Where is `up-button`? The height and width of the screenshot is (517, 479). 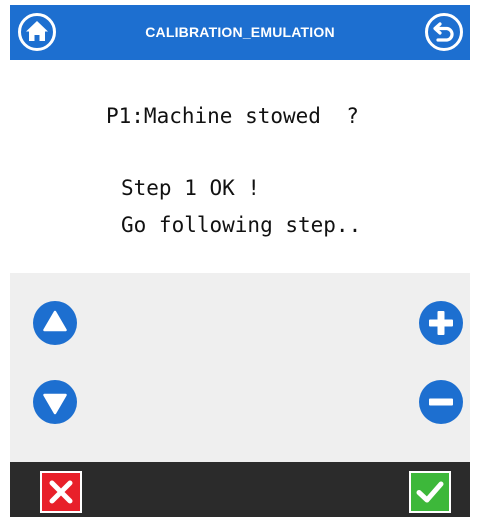
up-button is located at coordinates (55, 323).